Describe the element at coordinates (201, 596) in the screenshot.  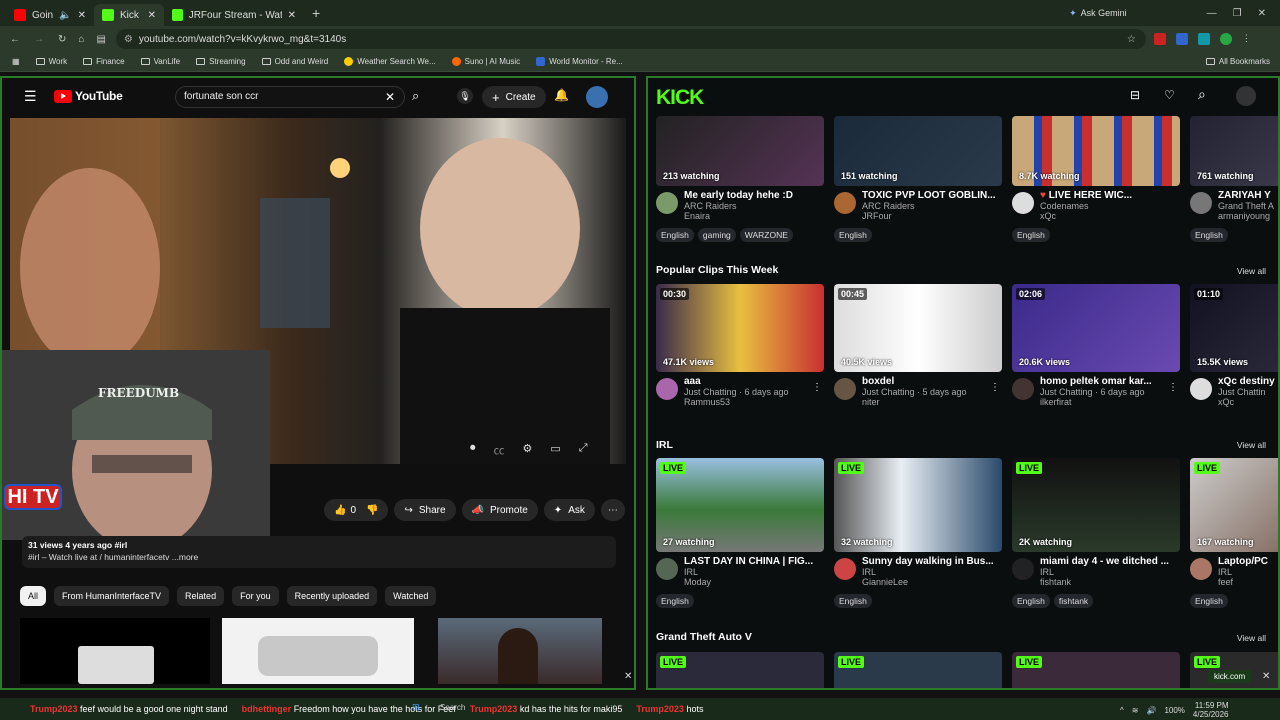
I see `chip-related: Related` at that location.